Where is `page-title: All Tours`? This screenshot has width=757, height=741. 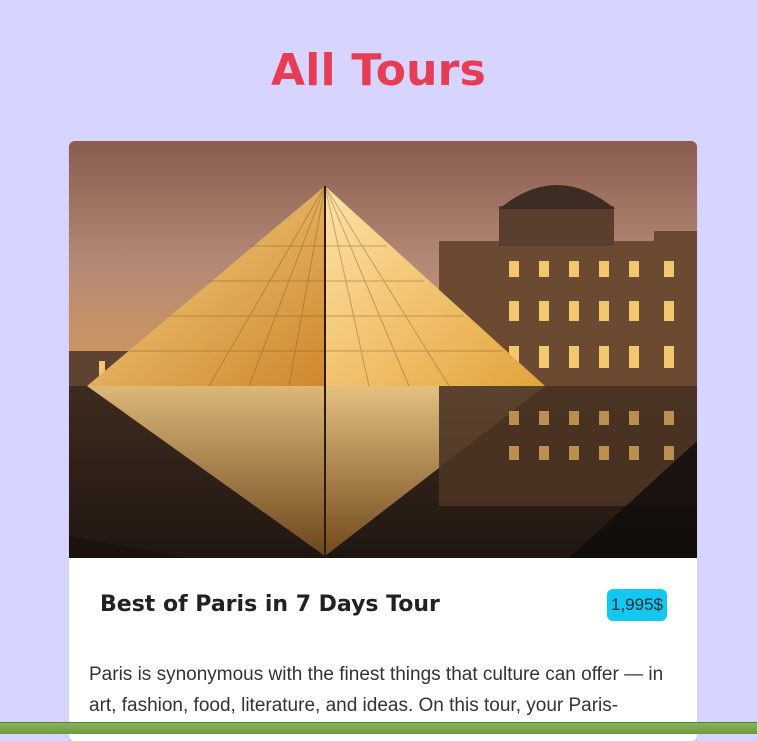
page-title: All Tours is located at coordinates (378, 71).